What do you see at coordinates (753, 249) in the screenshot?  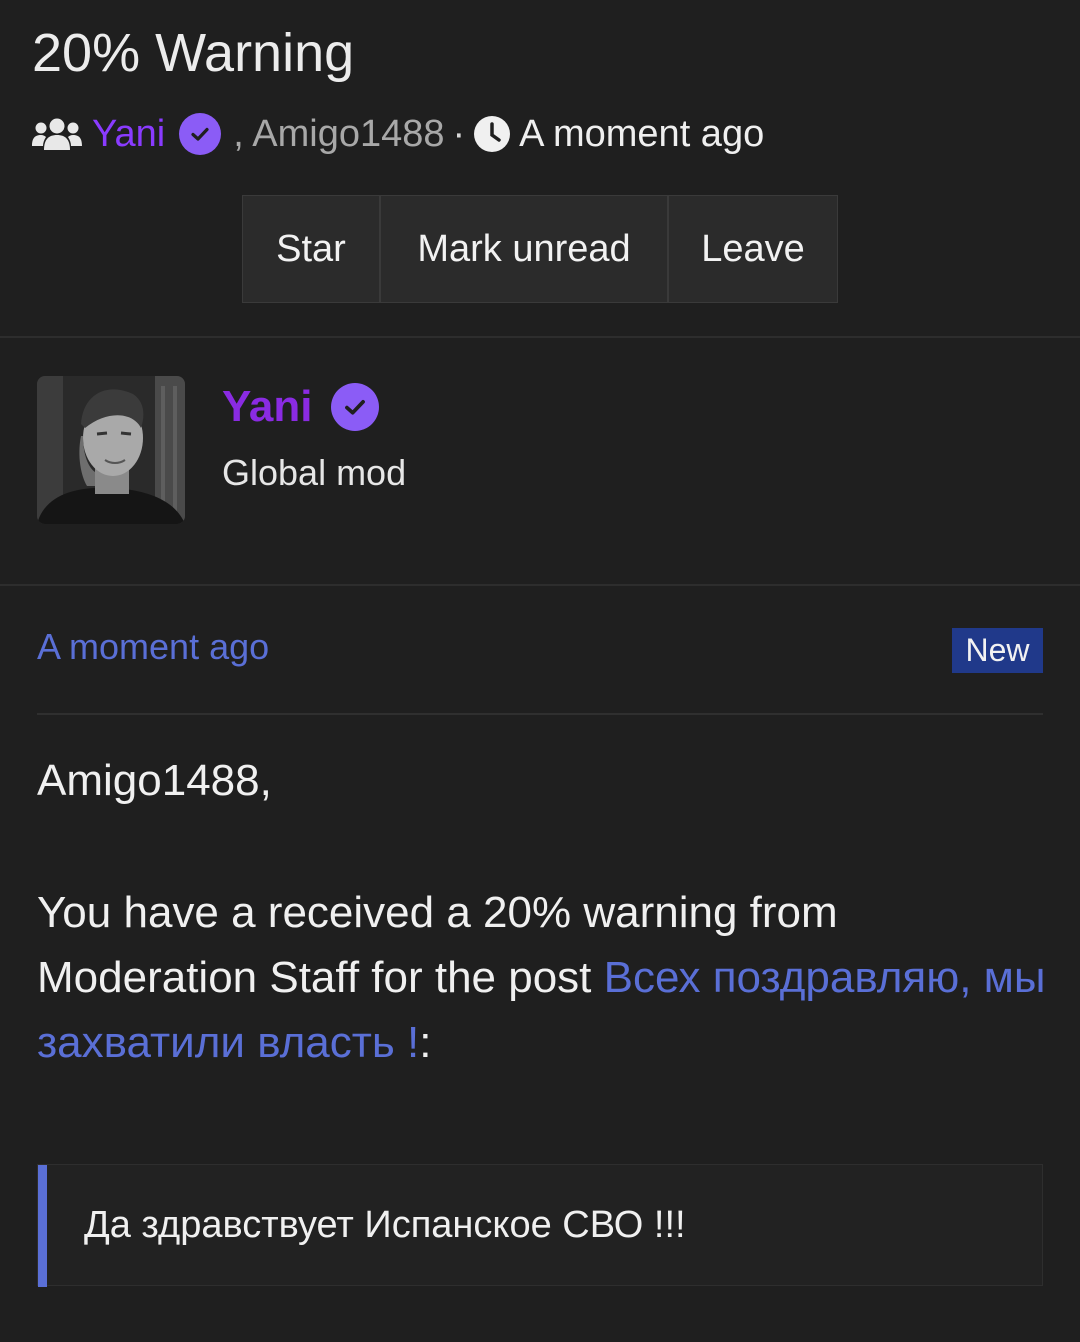 I see `leave-button: Leave` at bounding box center [753, 249].